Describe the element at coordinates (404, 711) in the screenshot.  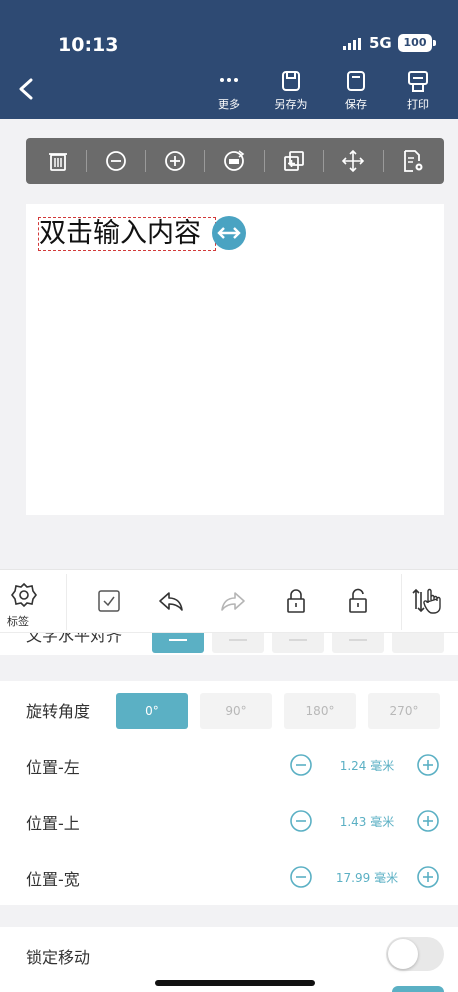
I see `rotation-270-option: 270°` at that location.